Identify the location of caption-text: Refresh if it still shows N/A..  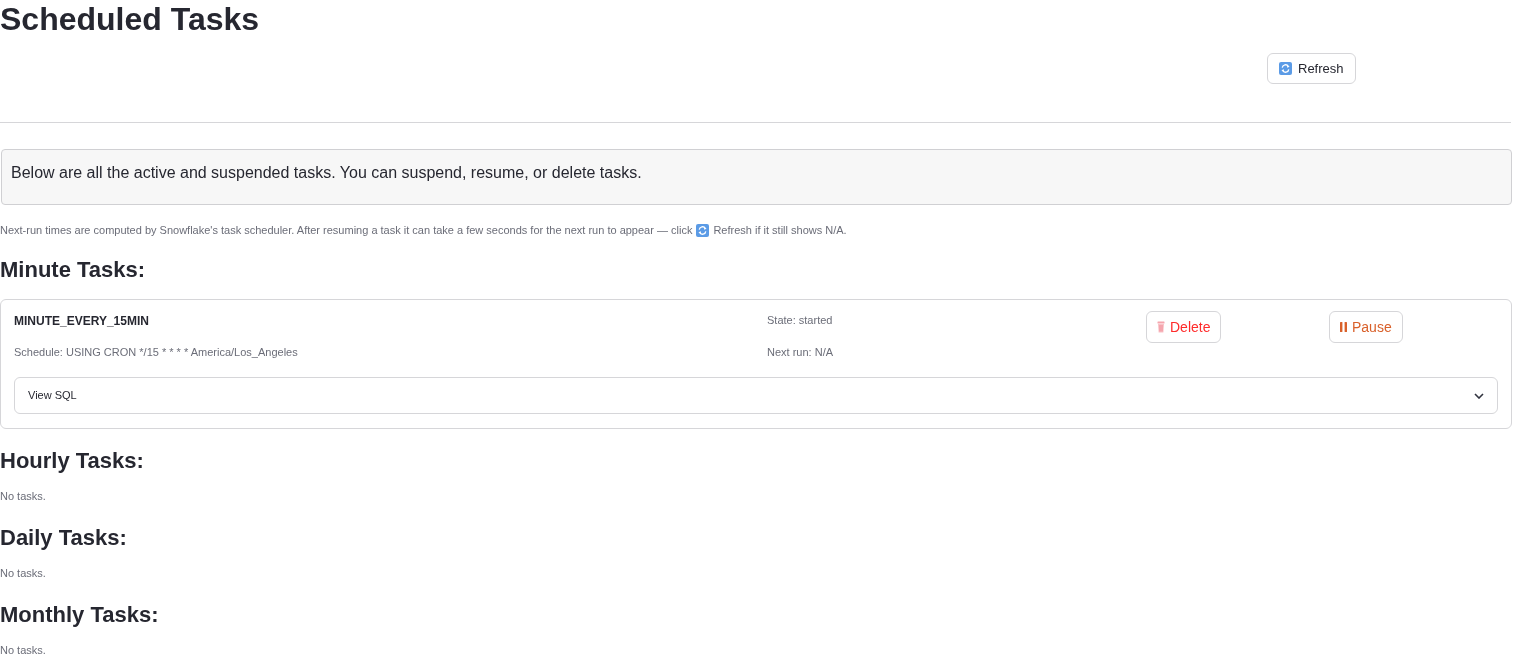
(780, 230).